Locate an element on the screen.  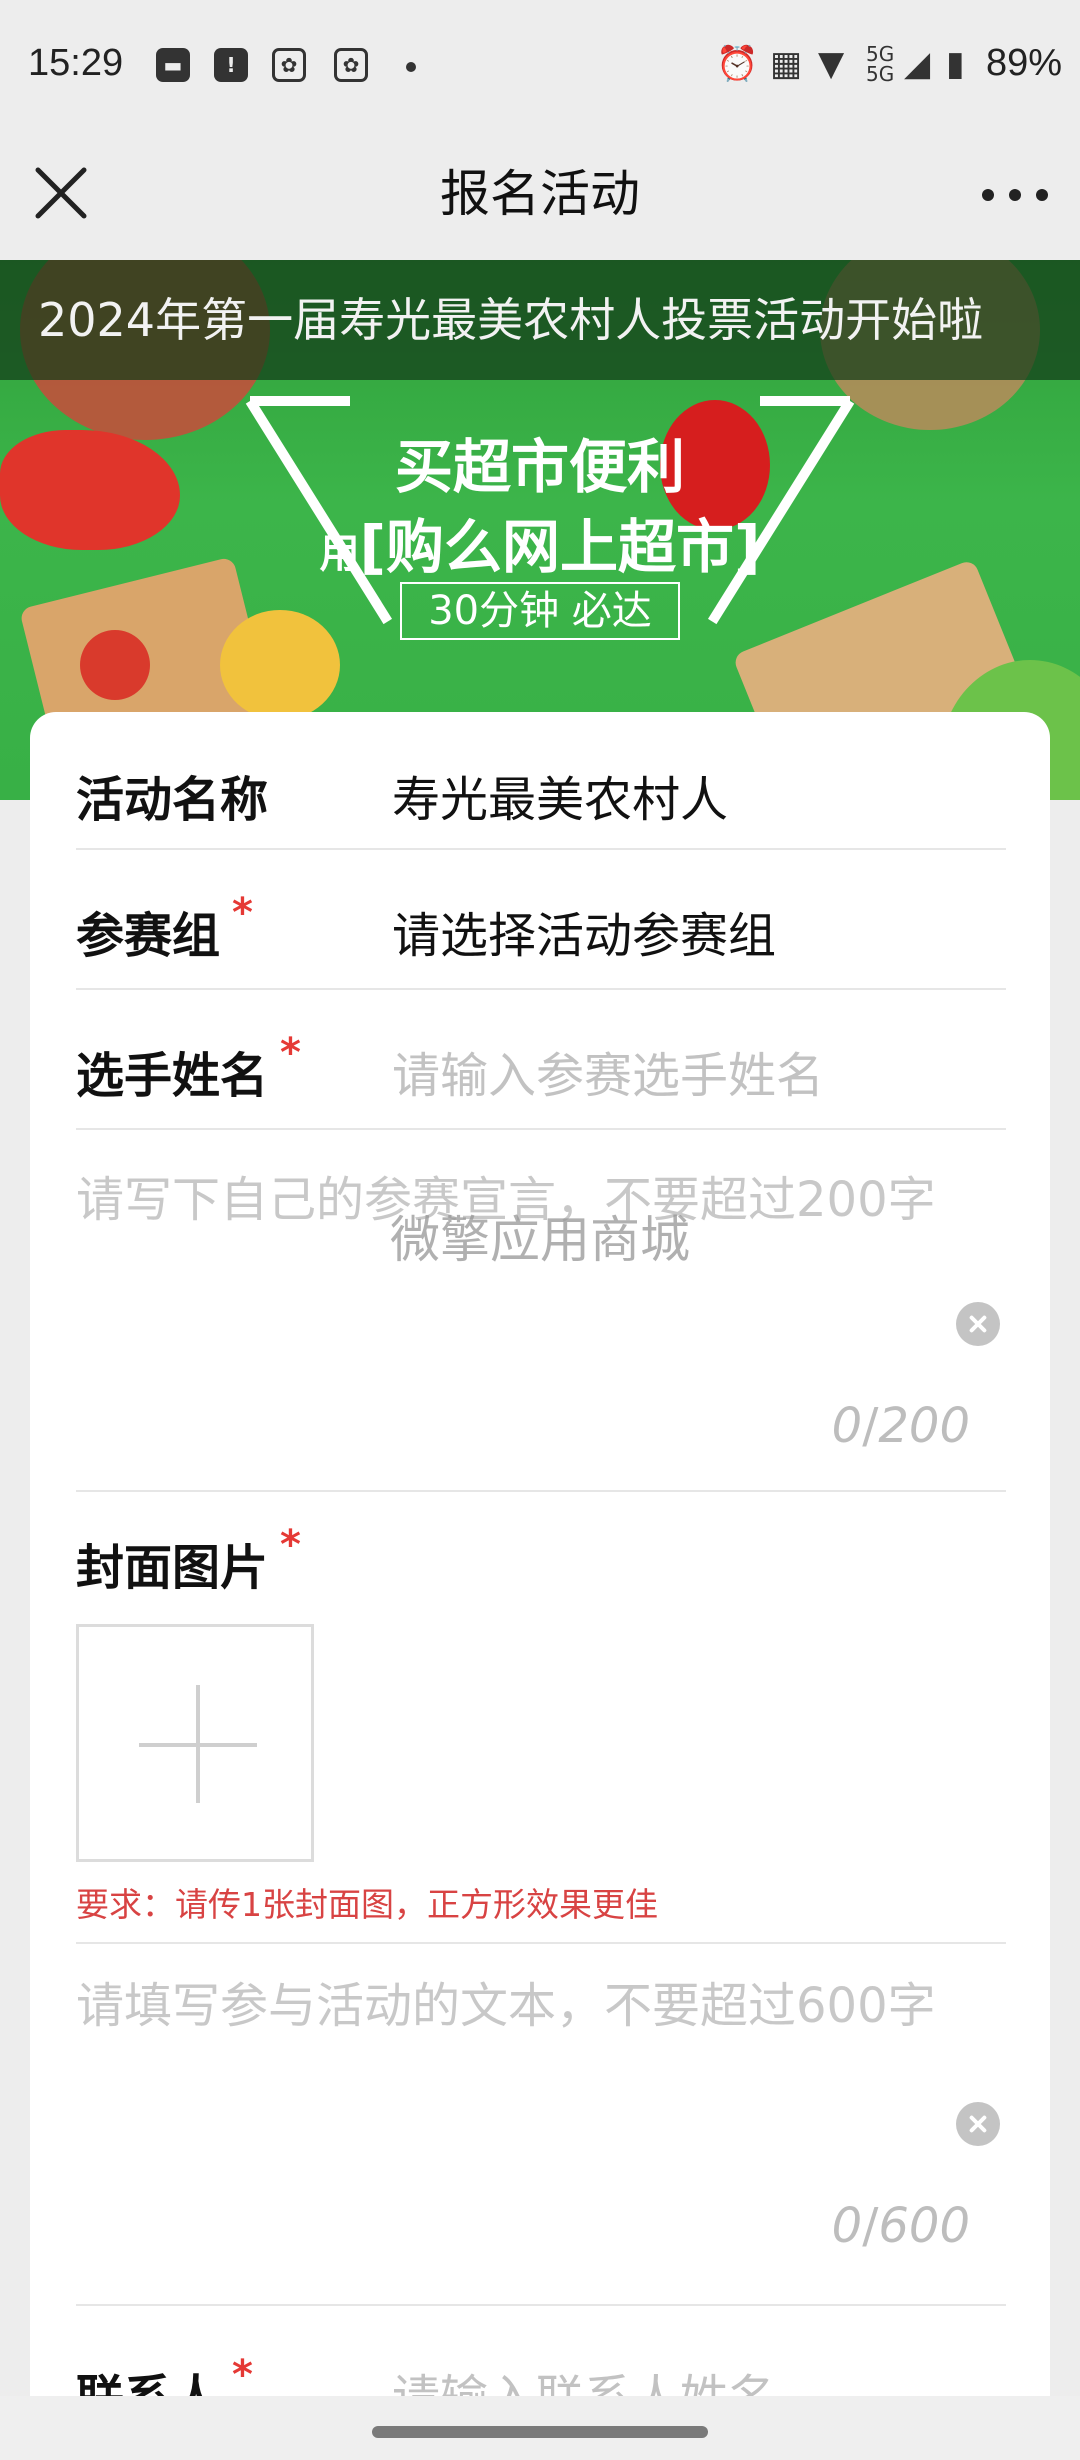
plus-icon is located at coordinates (198, 1744).